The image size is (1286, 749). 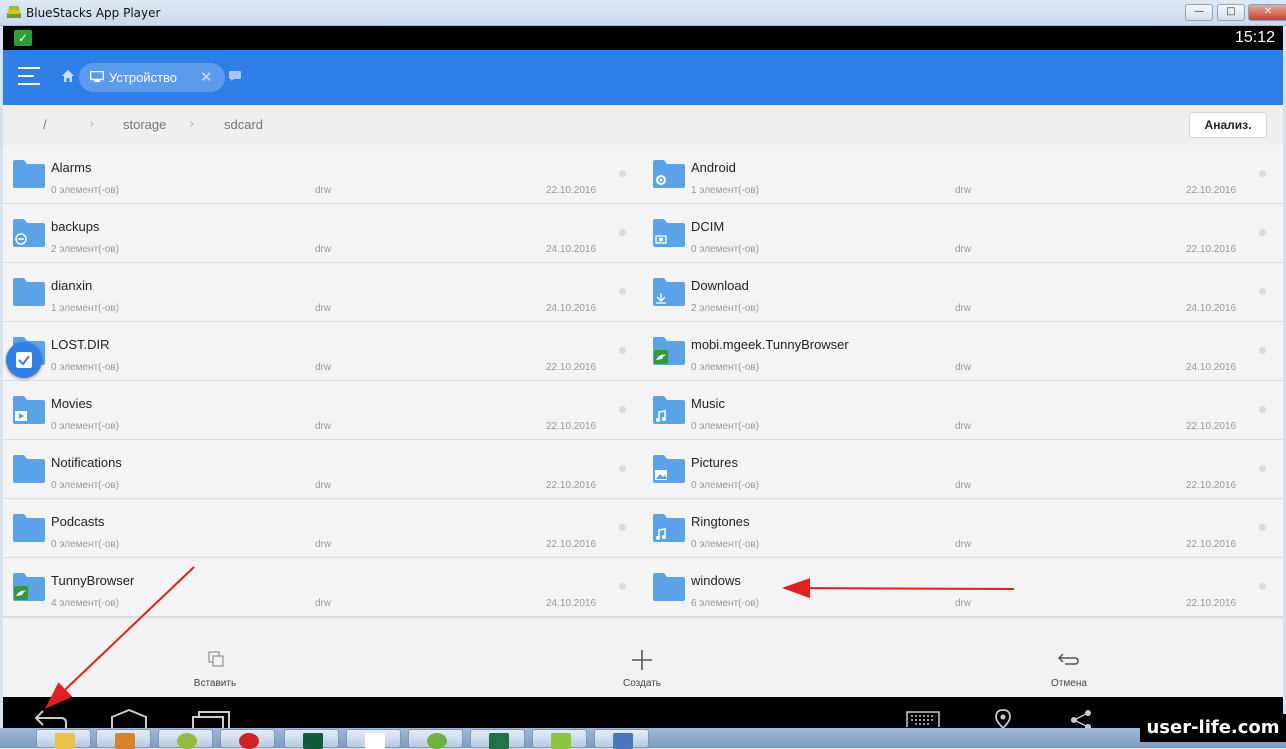 What do you see at coordinates (770, 344) in the screenshot?
I see `folder-name: mobi.mgeek.TunnyBrowser` at bounding box center [770, 344].